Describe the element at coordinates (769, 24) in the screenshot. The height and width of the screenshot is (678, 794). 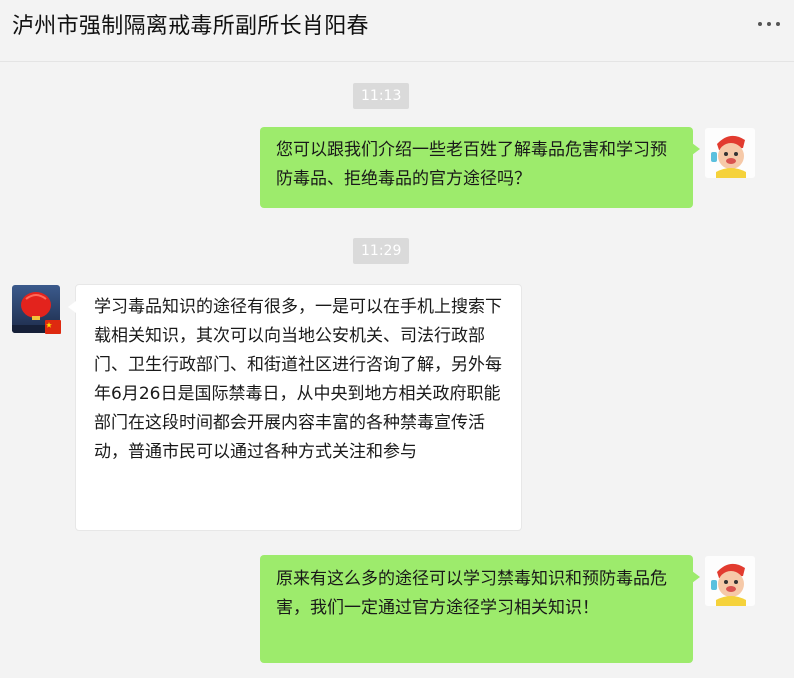
I see `more-dots-icon` at that location.